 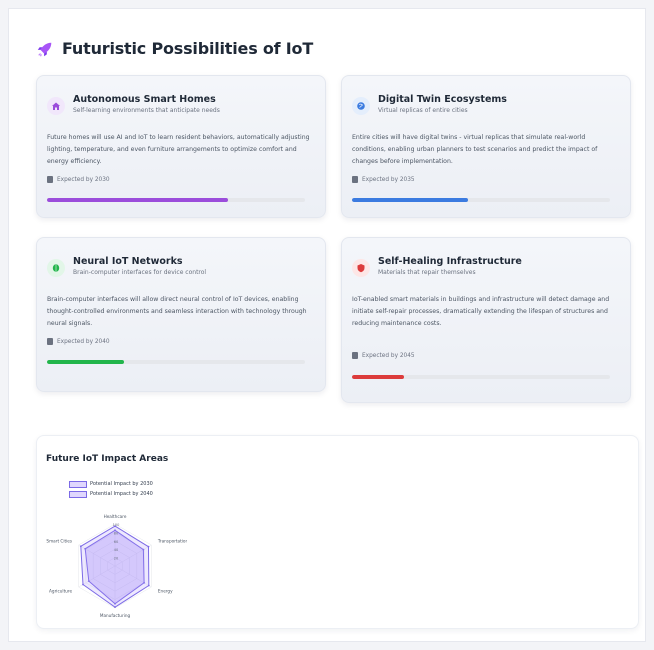 I want to click on radar-axis-label: Healthcare, so click(x=115, y=516).